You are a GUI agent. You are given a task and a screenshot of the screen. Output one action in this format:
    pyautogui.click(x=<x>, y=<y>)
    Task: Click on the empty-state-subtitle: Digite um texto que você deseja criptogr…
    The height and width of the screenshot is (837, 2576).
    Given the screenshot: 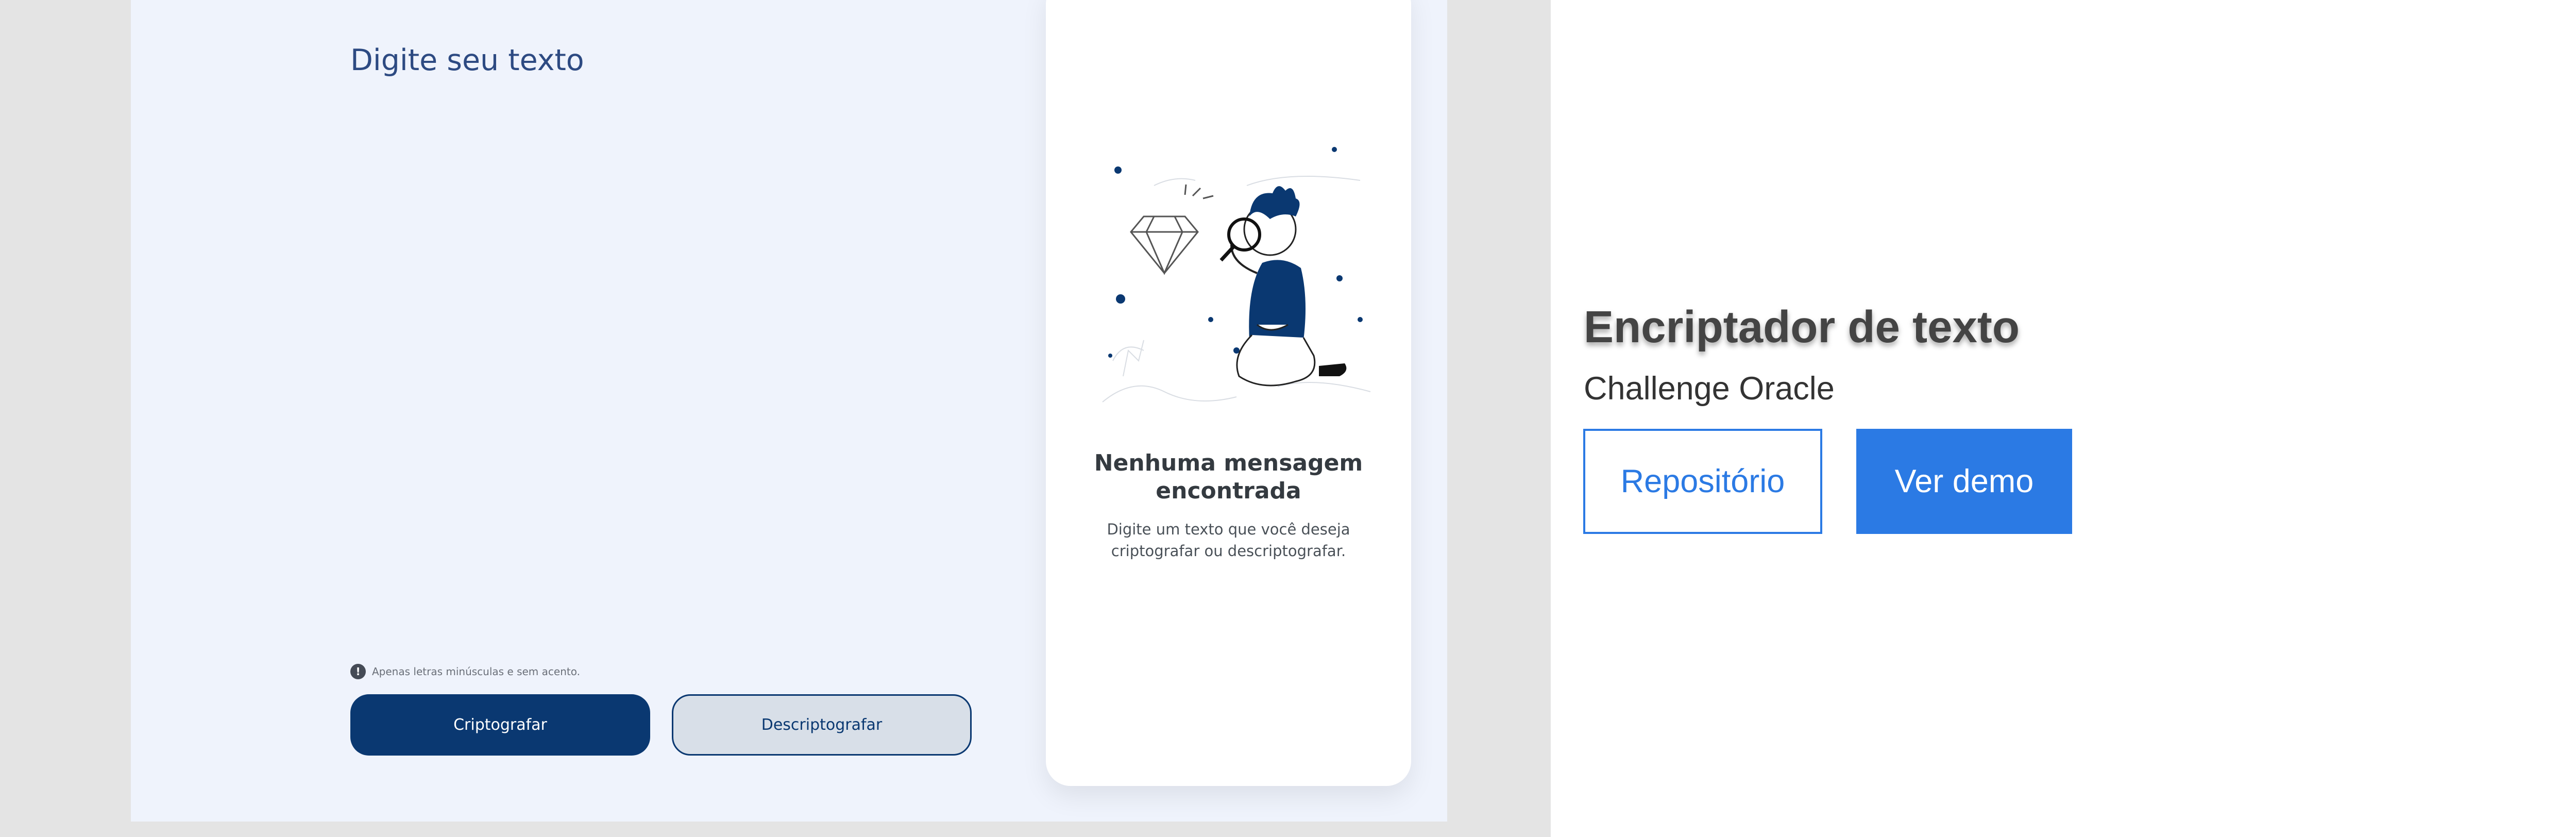 What is the action you would take?
    pyautogui.click(x=1228, y=540)
    